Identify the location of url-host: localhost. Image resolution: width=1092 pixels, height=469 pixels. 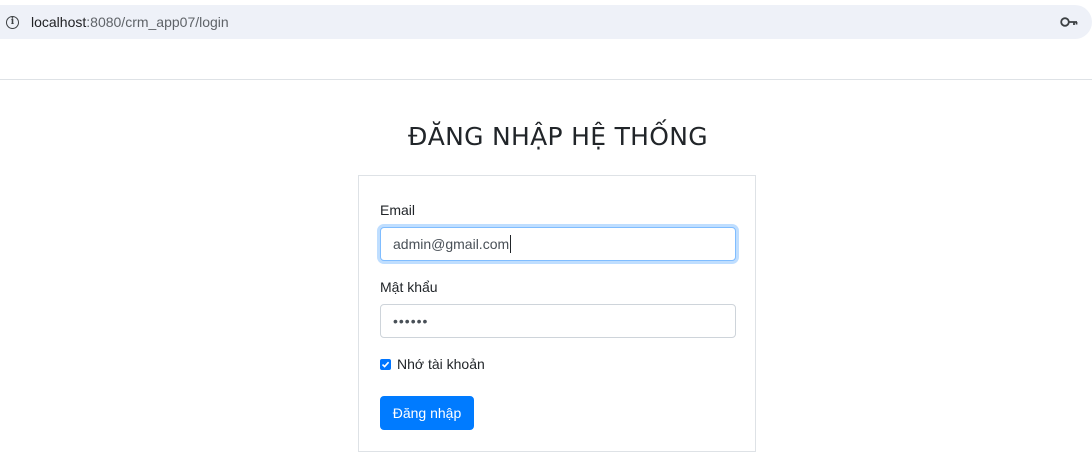
(59, 22).